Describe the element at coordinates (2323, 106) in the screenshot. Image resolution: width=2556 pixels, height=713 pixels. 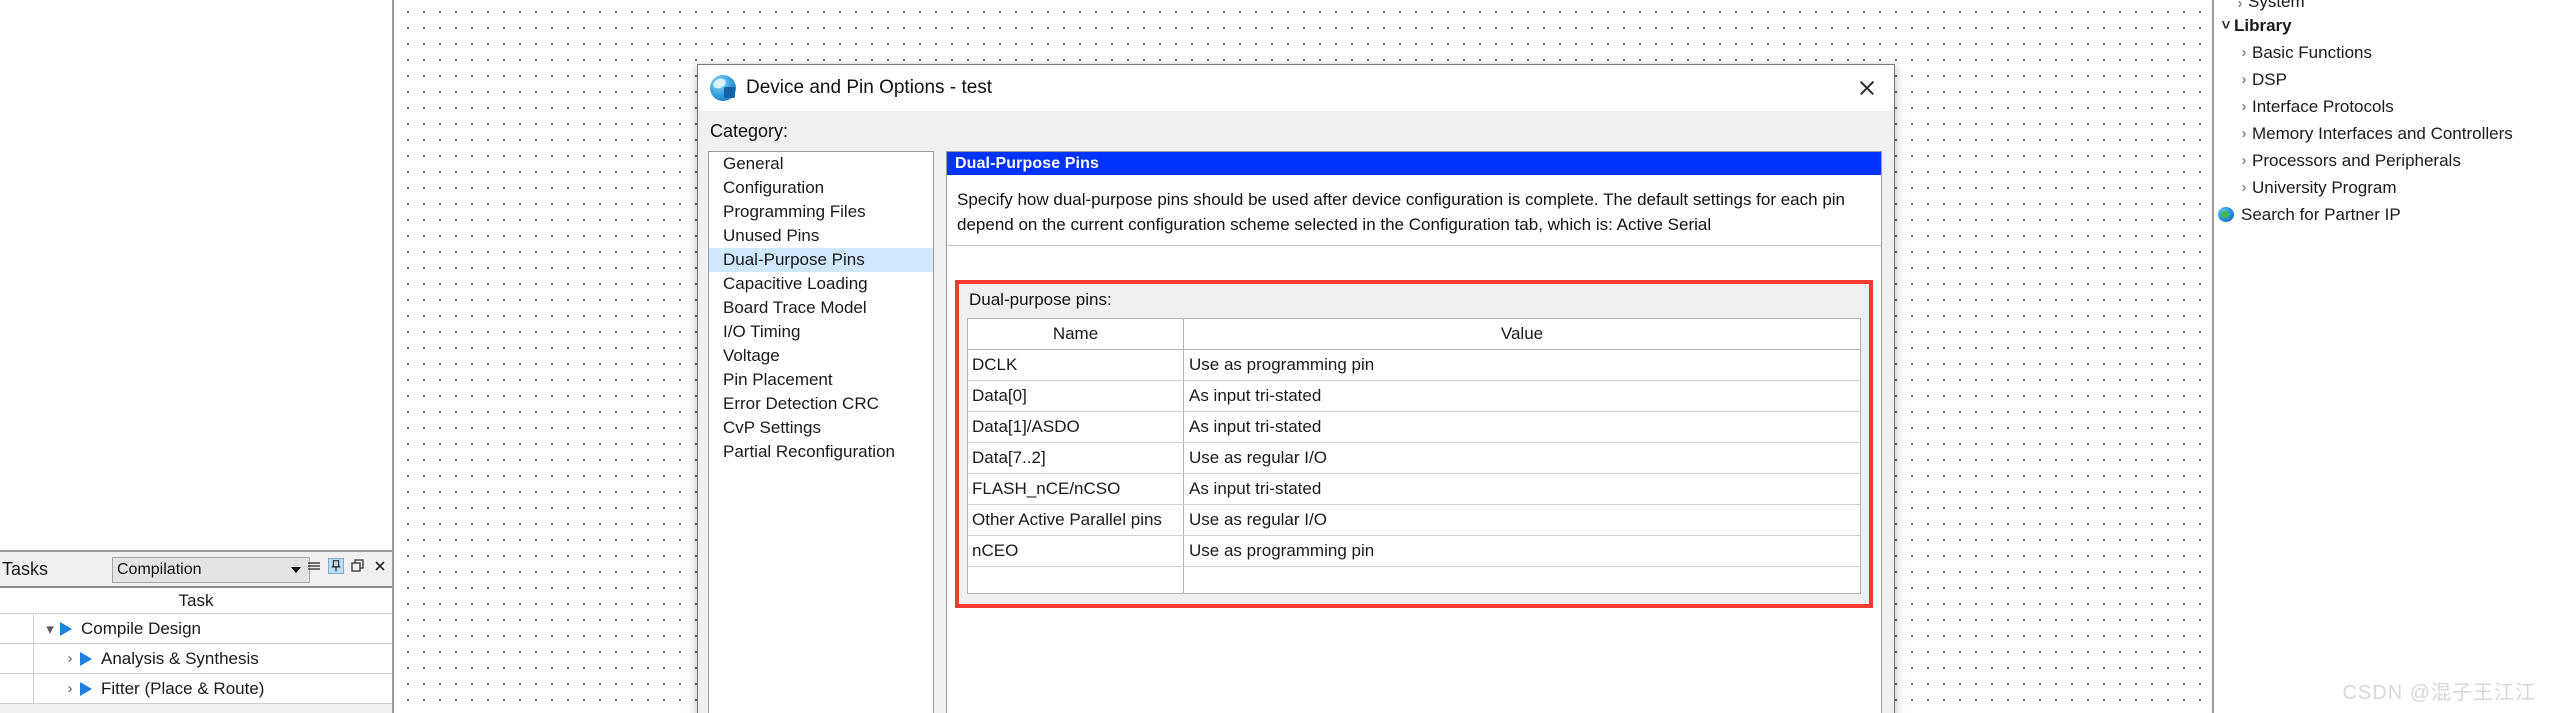
I see `ip-catalog-item-label: Interface Protocols` at that location.